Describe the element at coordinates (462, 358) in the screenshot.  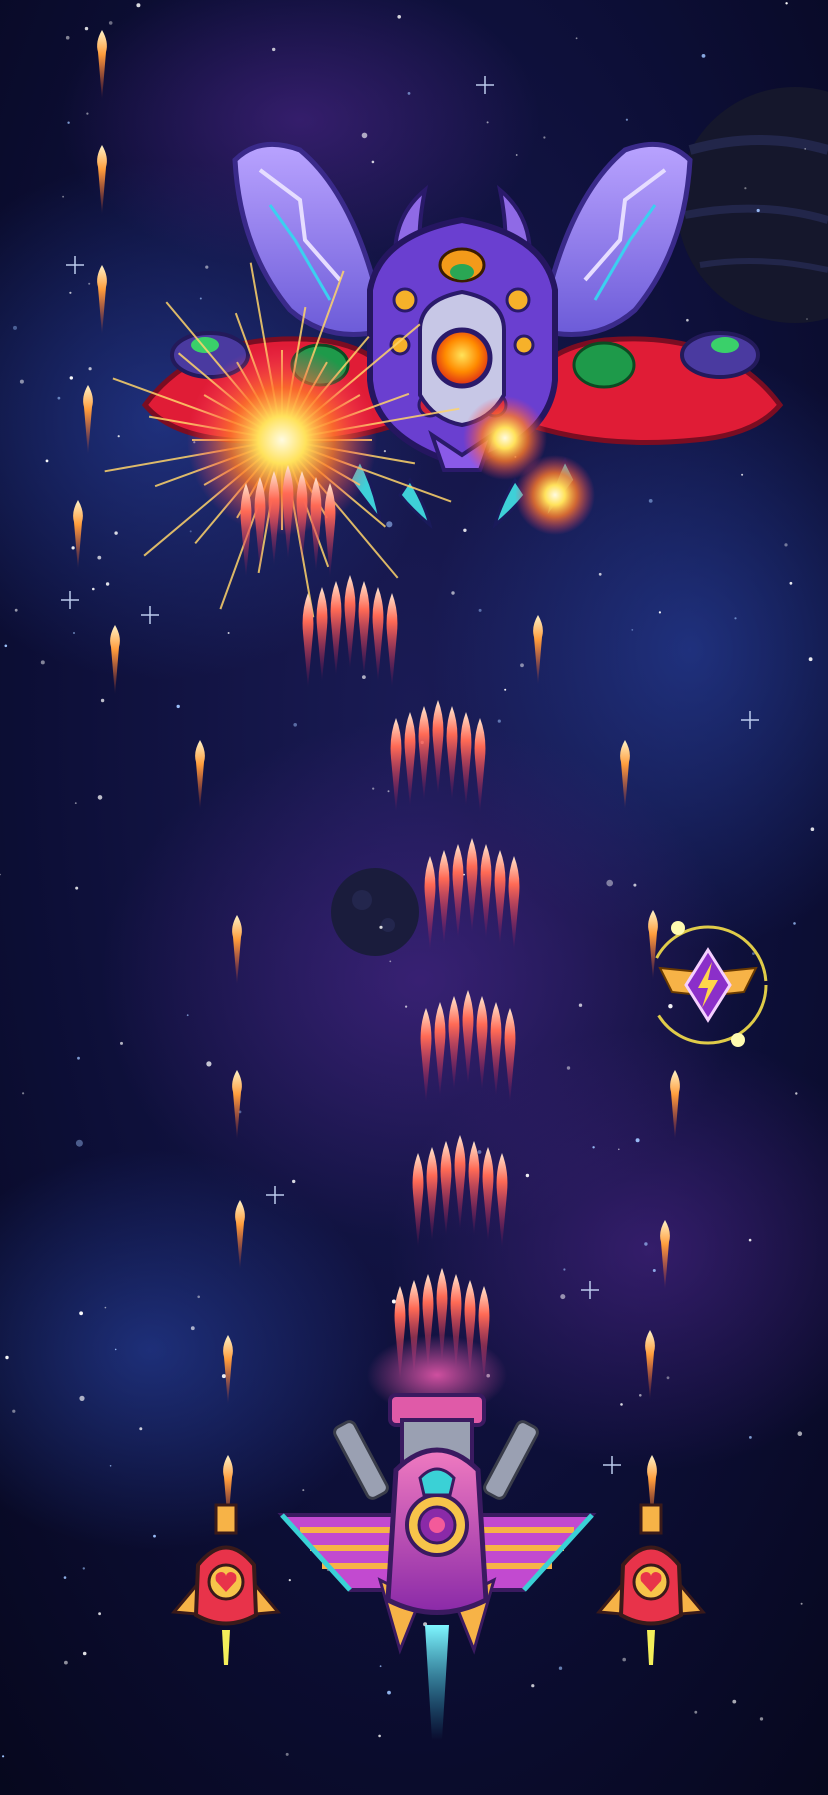
I see `boss-core` at that location.